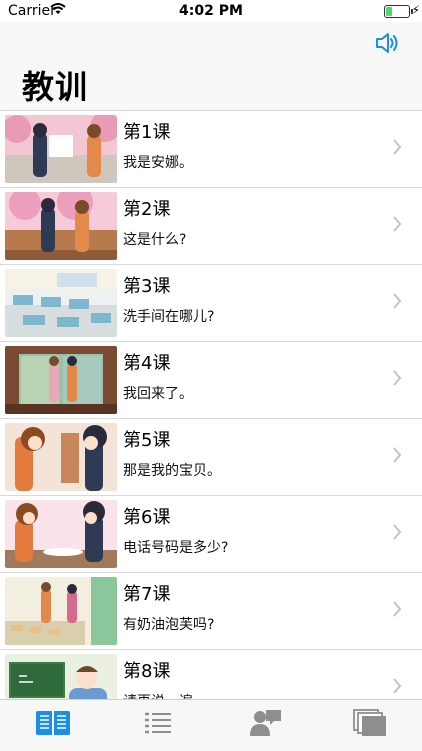  What do you see at coordinates (211, 534) in the screenshot?
I see `lesson-row: 第6课 电话号码是多少?` at bounding box center [211, 534].